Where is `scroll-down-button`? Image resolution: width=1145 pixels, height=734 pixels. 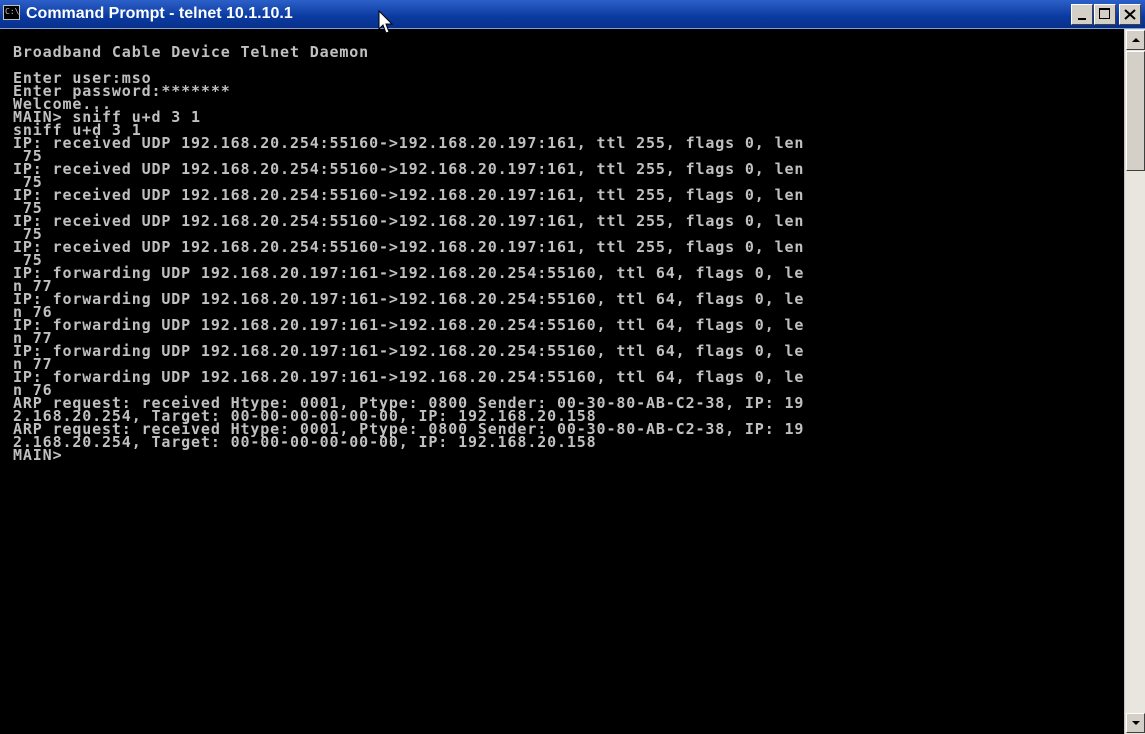
scroll-down-button is located at coordinates (1135, 723).